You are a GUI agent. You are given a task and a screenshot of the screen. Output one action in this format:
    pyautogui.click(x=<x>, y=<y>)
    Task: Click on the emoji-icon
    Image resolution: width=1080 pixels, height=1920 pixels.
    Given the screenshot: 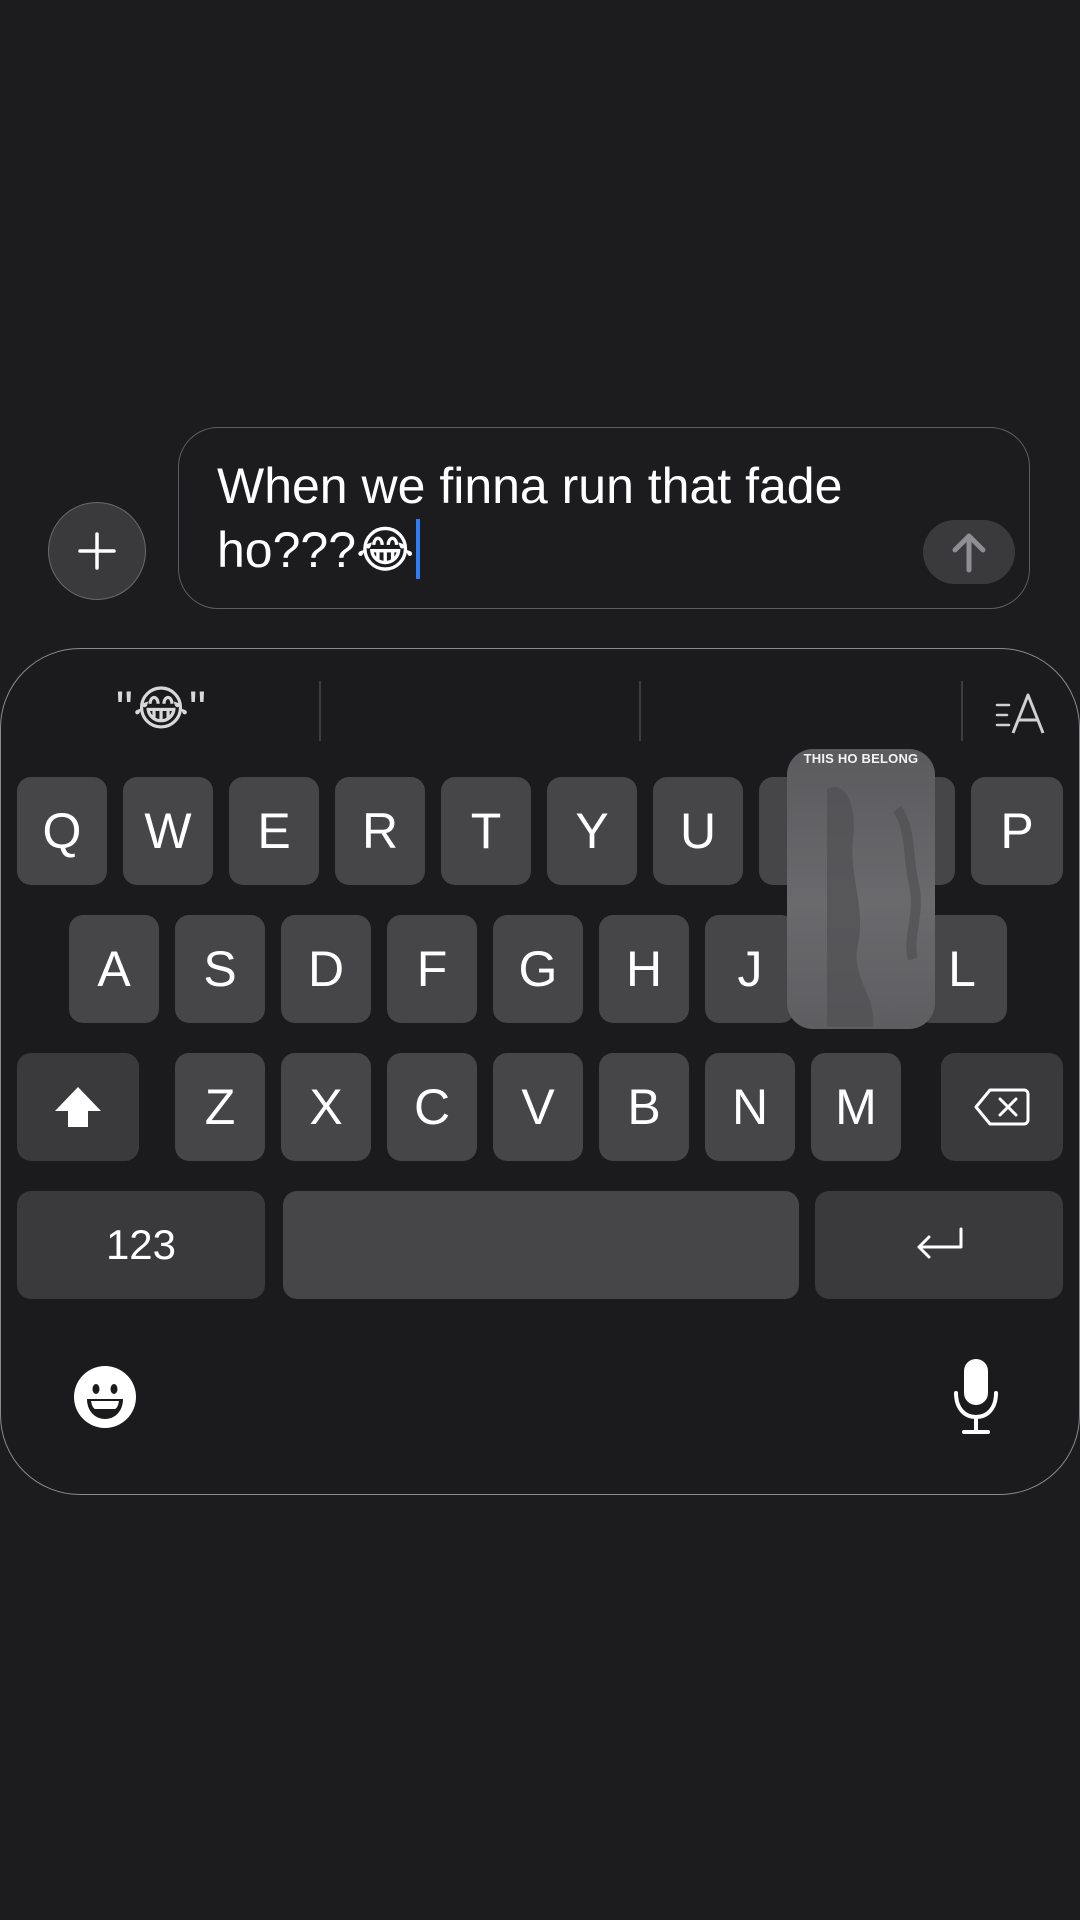 What is the action you would take?
    pyautogui.click(x=105, y=1397)
    